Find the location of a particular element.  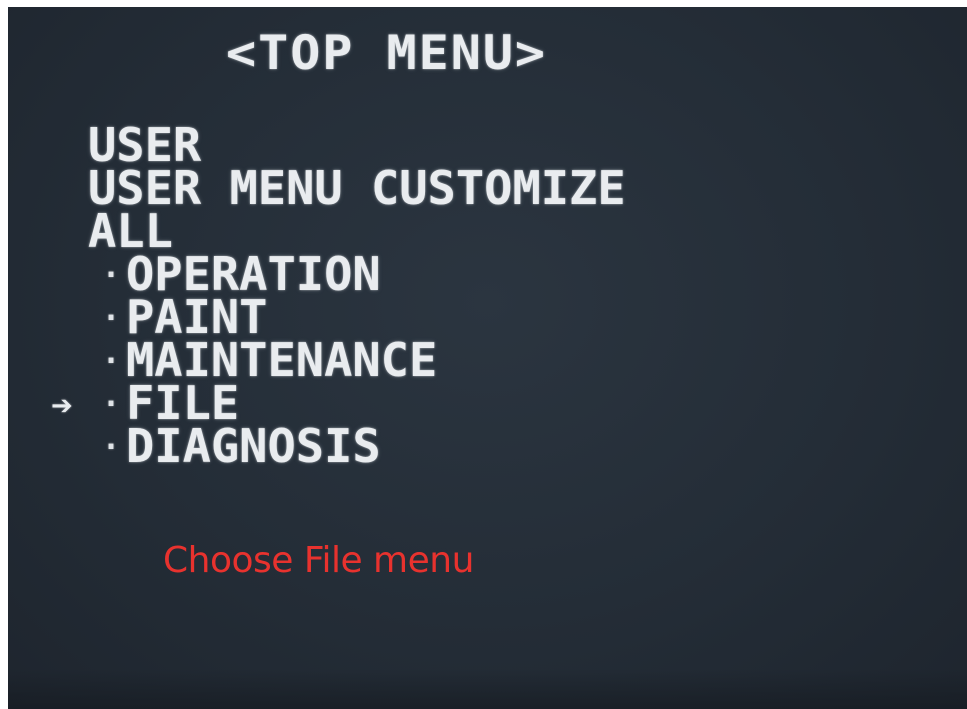

instruction-caption: Choose File menu is located at coordinates (318, 560).